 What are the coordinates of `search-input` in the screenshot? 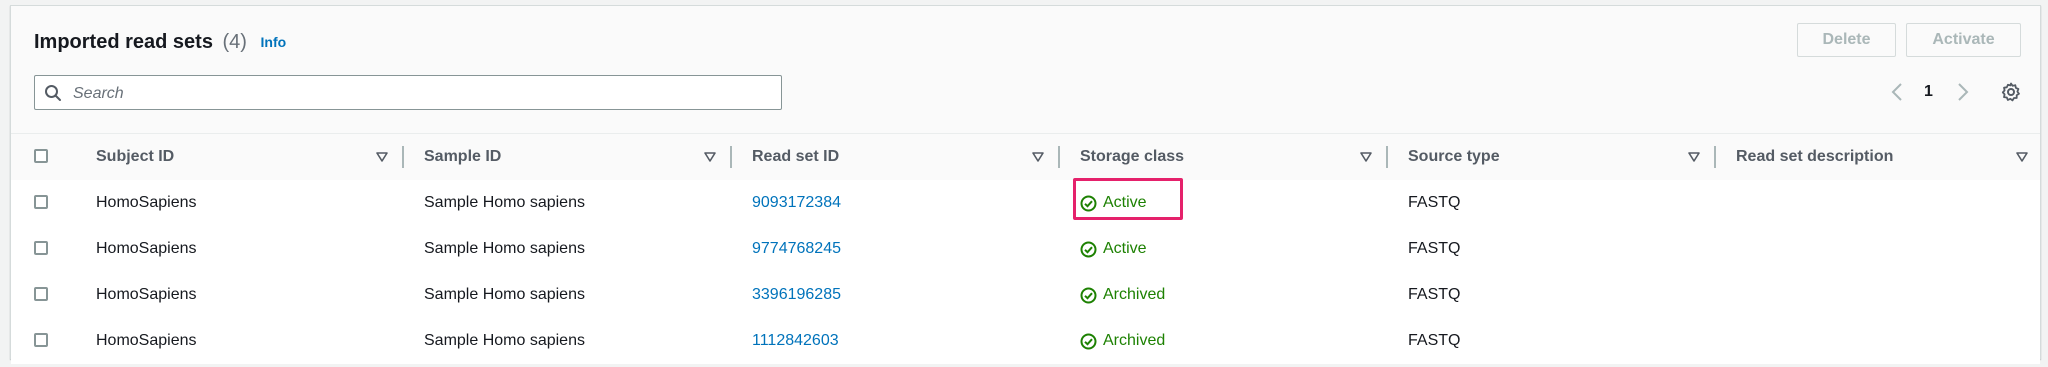 It's located at (423, 93).